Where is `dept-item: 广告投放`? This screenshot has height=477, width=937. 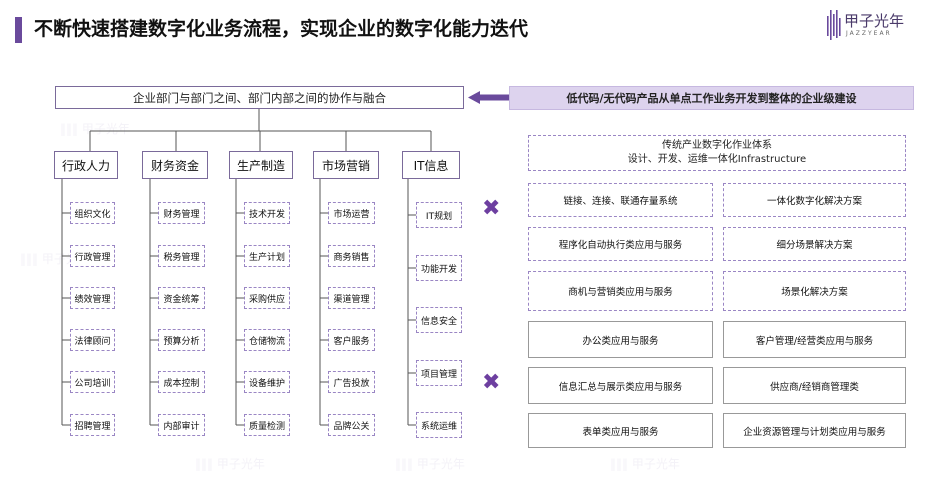
dept-item: 广告投放 is located at coordinates (351, 382).